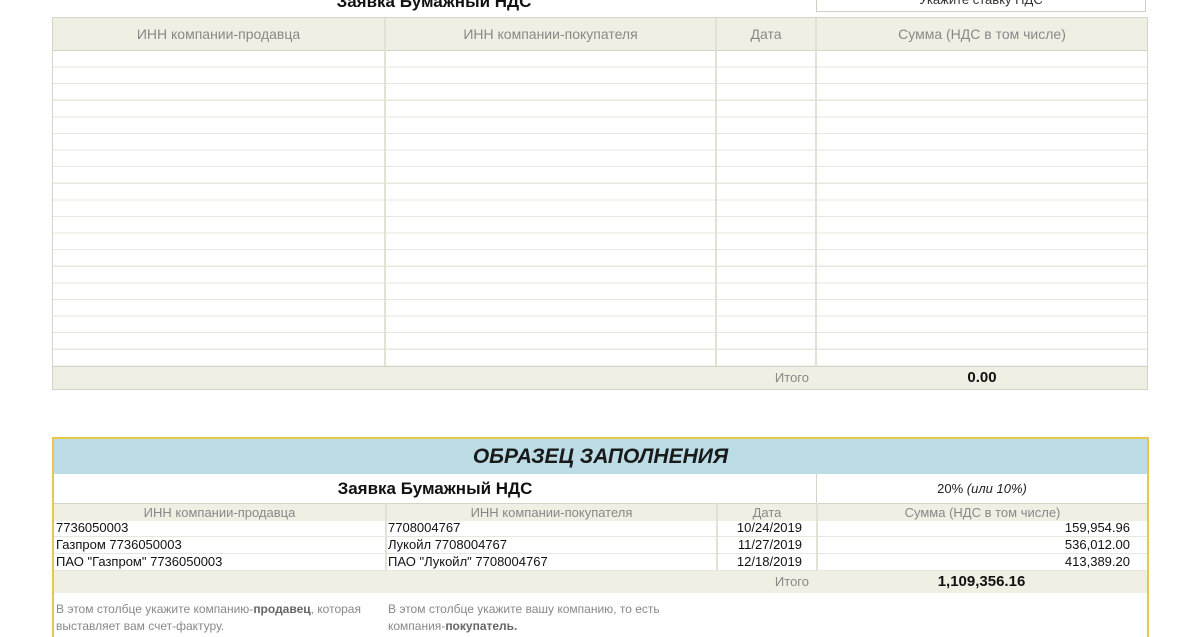  Describe the element at coordinates (982, 377) in the screenshot. I see `total-value: 0.00` at that location.